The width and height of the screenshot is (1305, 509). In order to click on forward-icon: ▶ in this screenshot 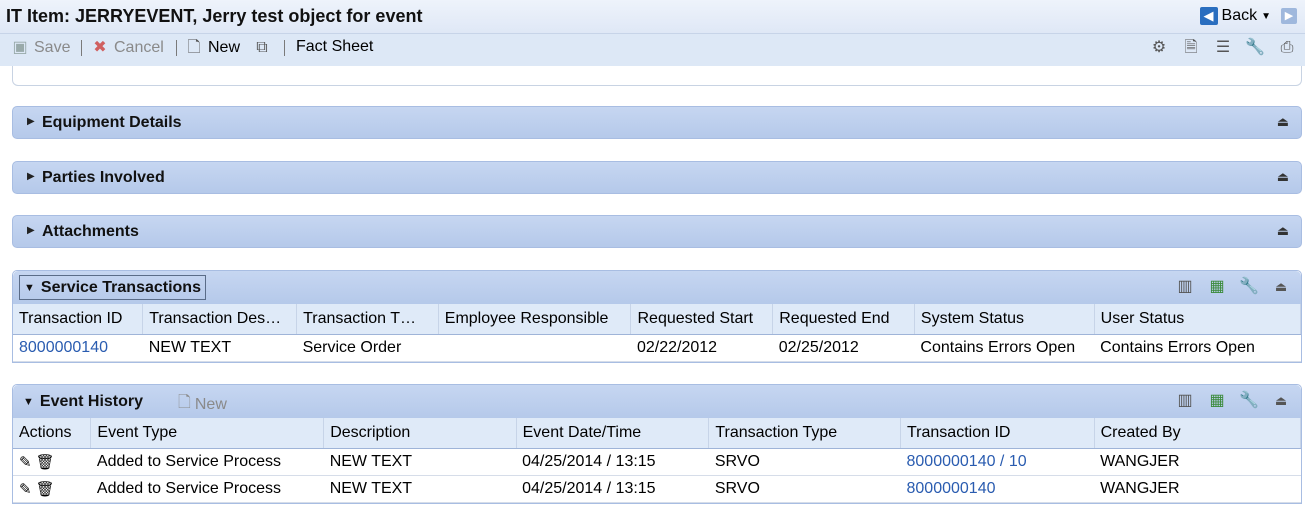, I will do `click(1289, 16)`.